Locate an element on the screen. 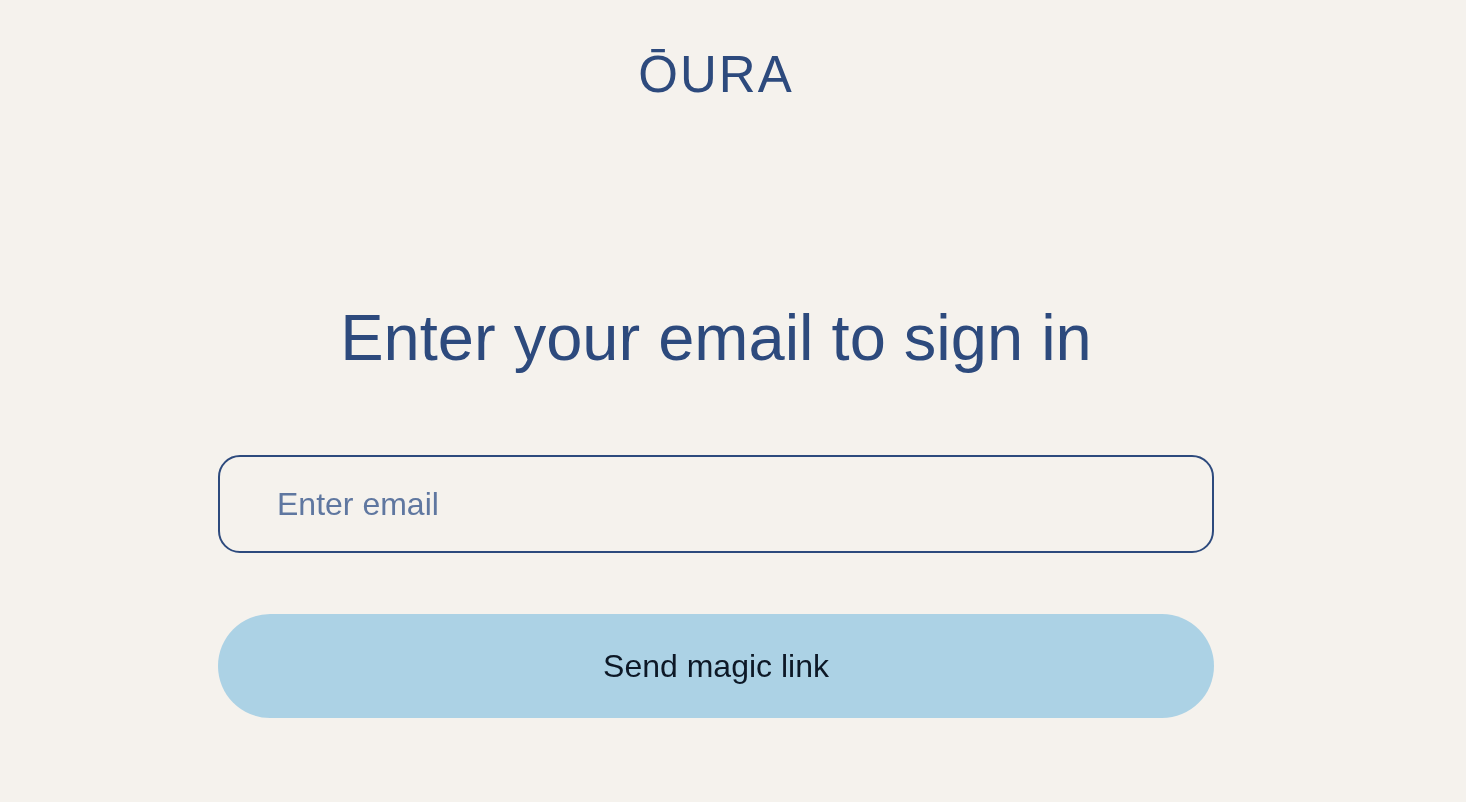  logo: ŌURA is located at coordinates (716, 75).